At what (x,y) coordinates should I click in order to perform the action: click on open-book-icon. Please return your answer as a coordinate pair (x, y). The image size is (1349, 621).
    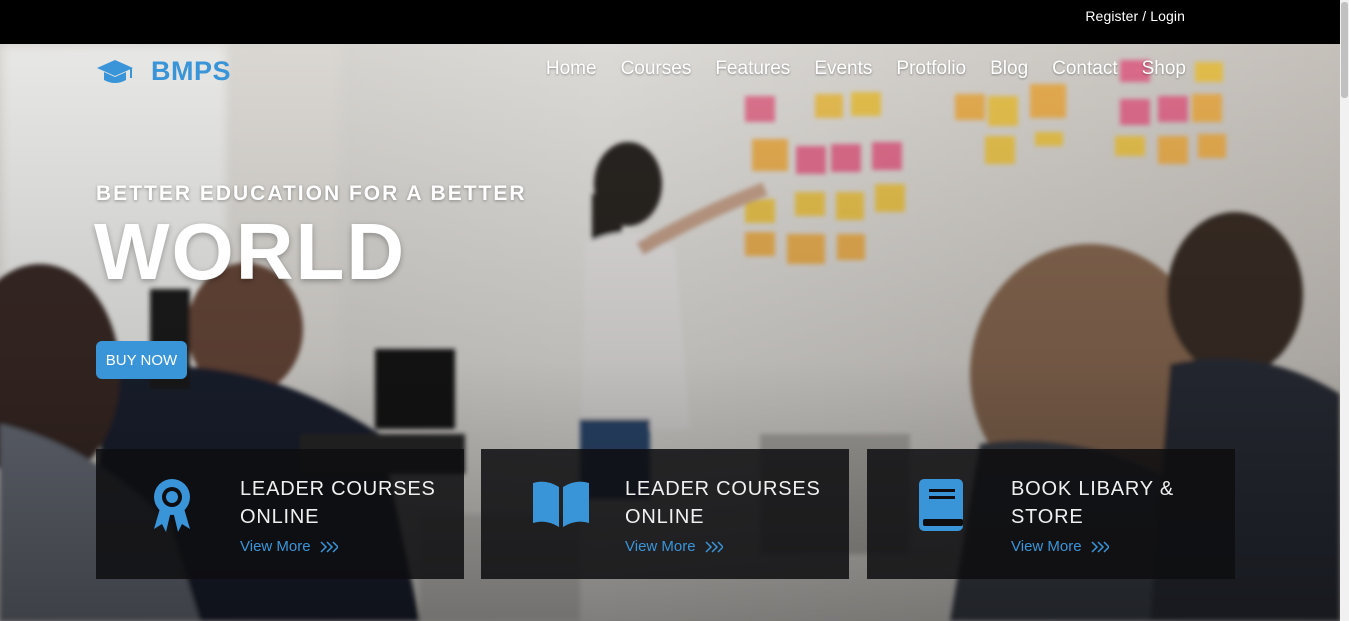
    Looking at the image, I should click on (561, 504).